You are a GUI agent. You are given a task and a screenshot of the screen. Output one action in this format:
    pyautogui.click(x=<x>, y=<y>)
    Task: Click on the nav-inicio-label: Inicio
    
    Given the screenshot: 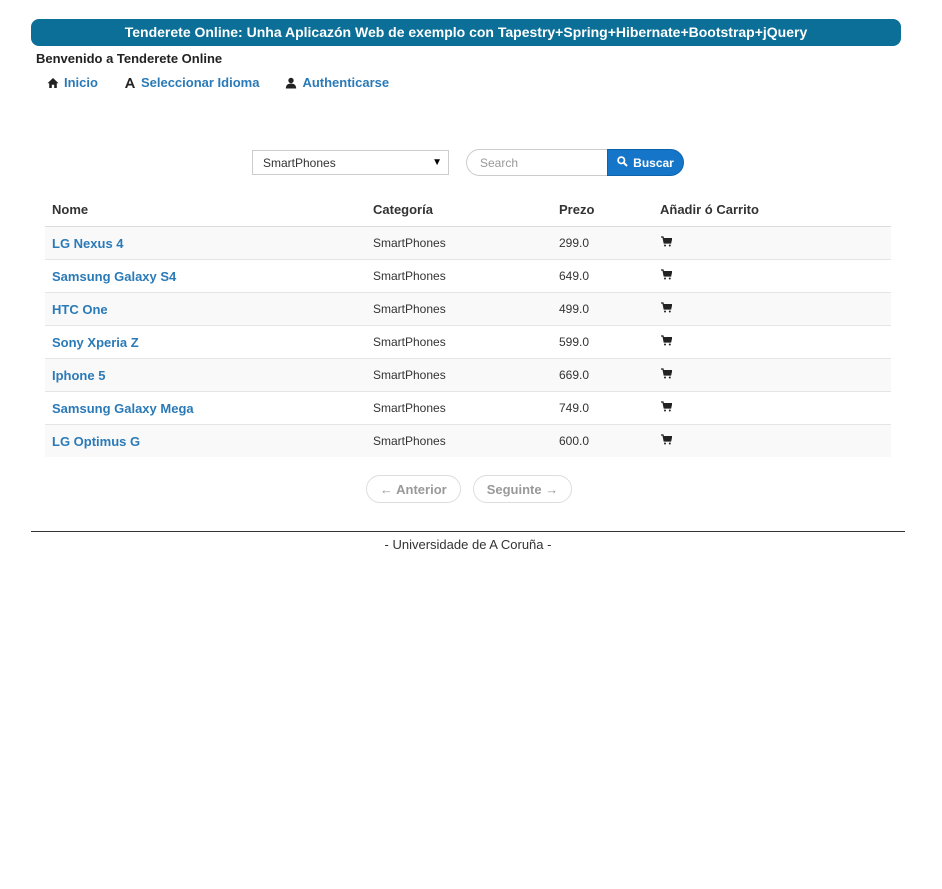 What is the action you would take?
    pyautogui.click(x=81, y=82)
    